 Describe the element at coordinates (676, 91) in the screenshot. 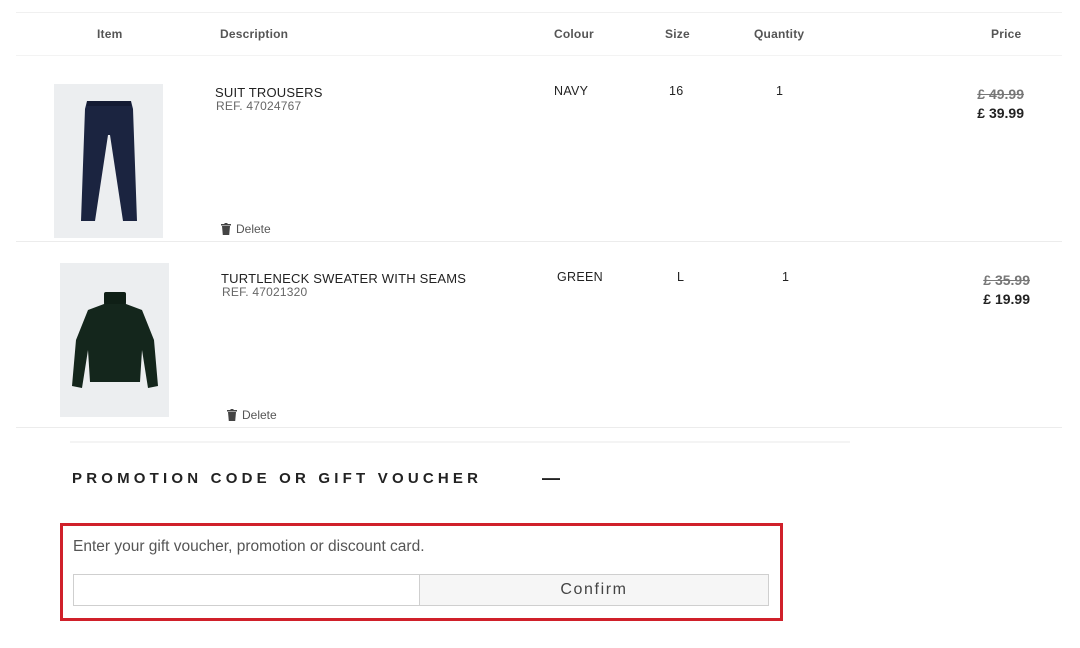

I see `product-size: 16` at that location.